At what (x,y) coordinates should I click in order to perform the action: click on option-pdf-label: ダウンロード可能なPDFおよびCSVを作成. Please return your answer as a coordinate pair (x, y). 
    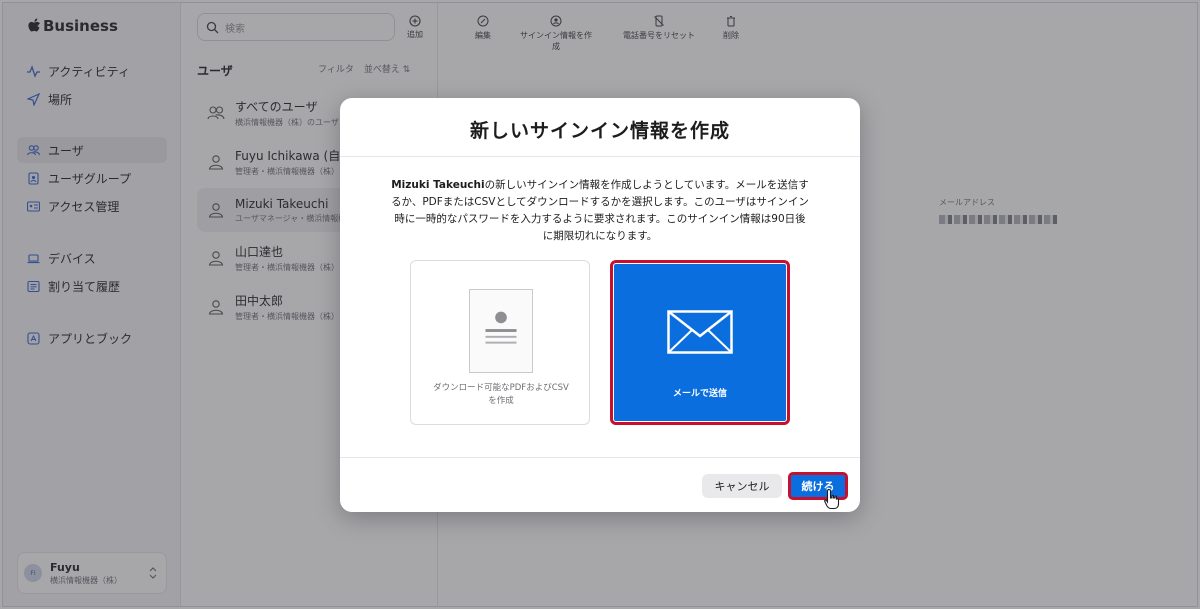
    Looking at the image, I should click on (501, 394).